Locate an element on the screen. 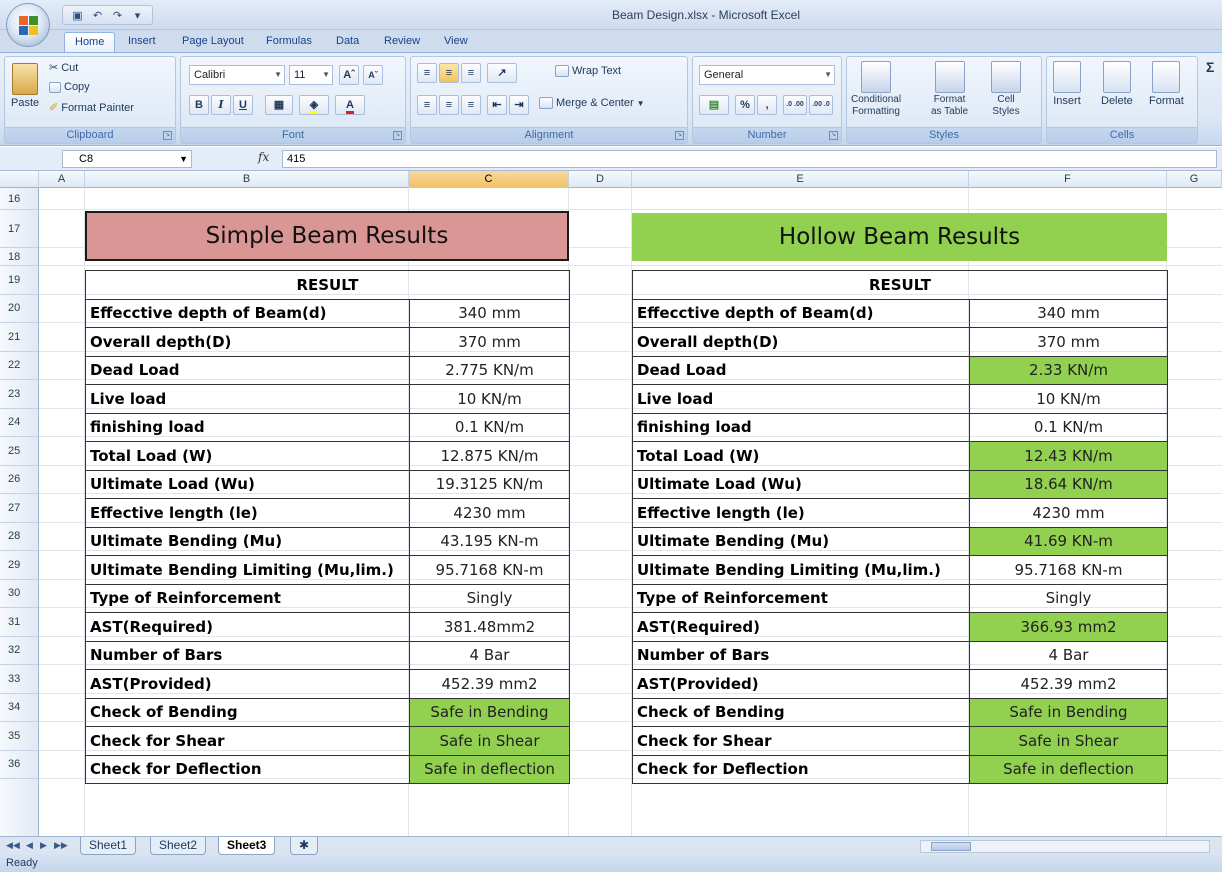 The width and height of the screenshot is (1222, 872). fill-color-button: ◈ is located at coordinates (314, 105).